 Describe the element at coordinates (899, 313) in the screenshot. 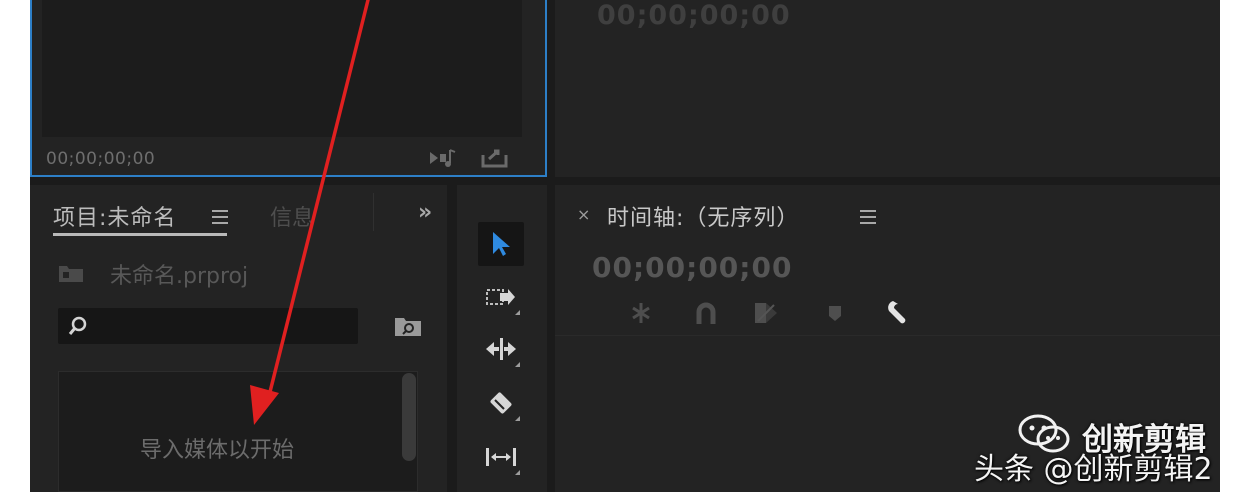

I see `wrench-settings-icon` at that location.